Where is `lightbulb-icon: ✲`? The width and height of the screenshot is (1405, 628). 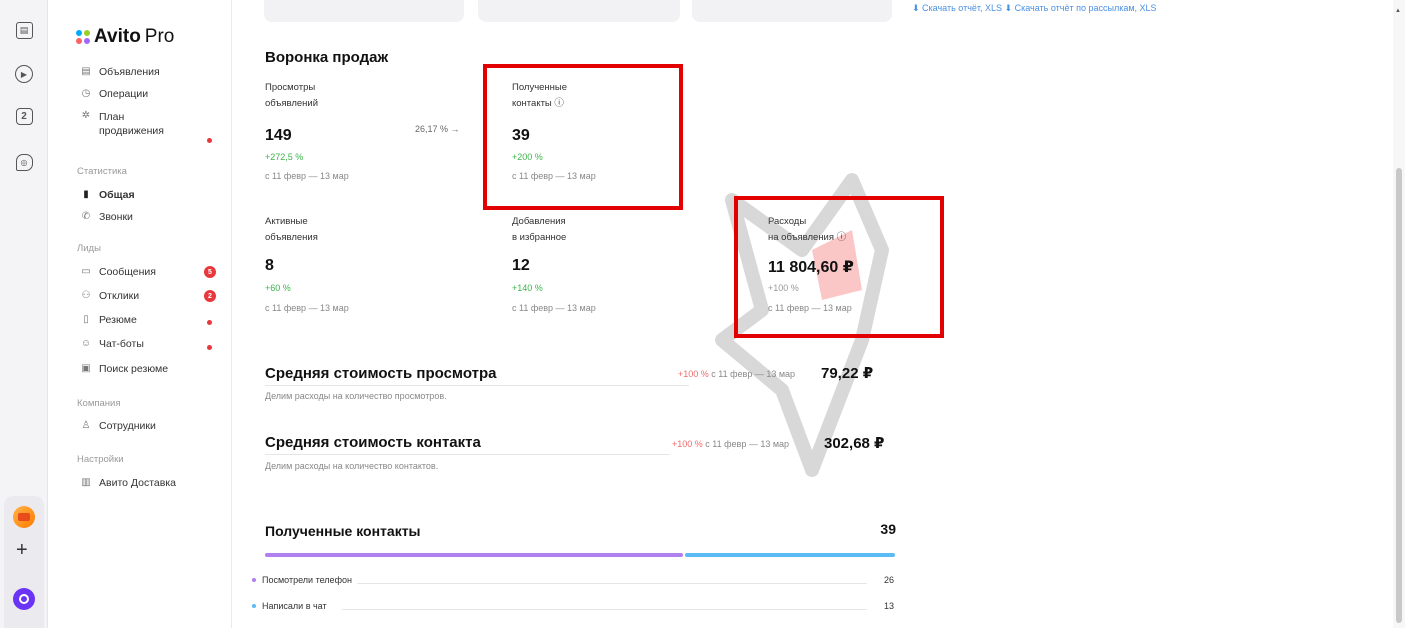
lightbulb-icon: ✲ is located at coordinates (86, 115).